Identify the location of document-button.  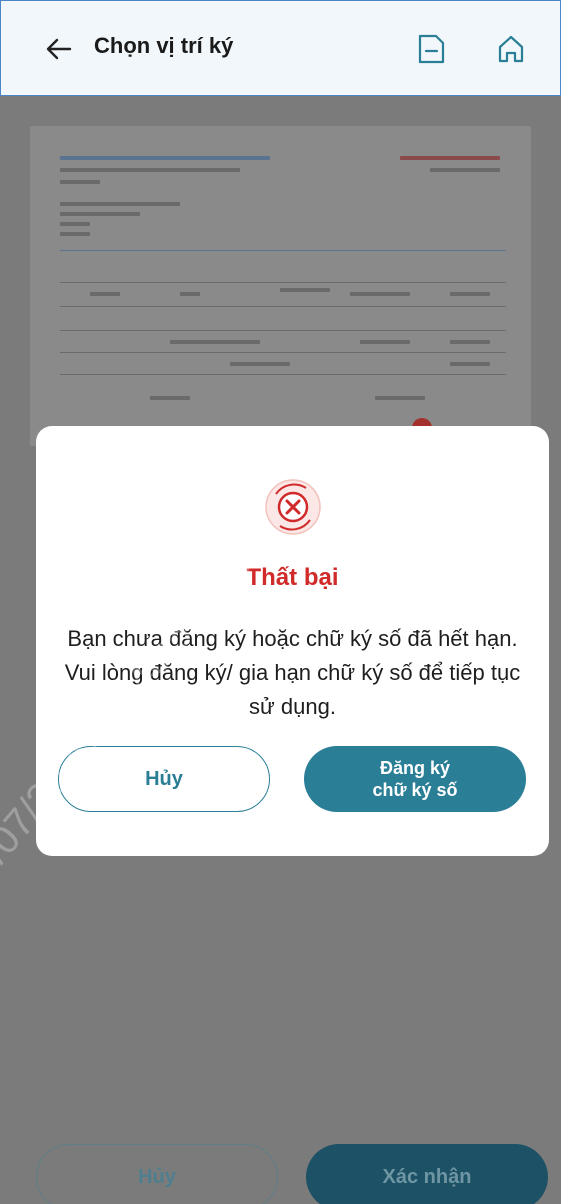
(431, 49).